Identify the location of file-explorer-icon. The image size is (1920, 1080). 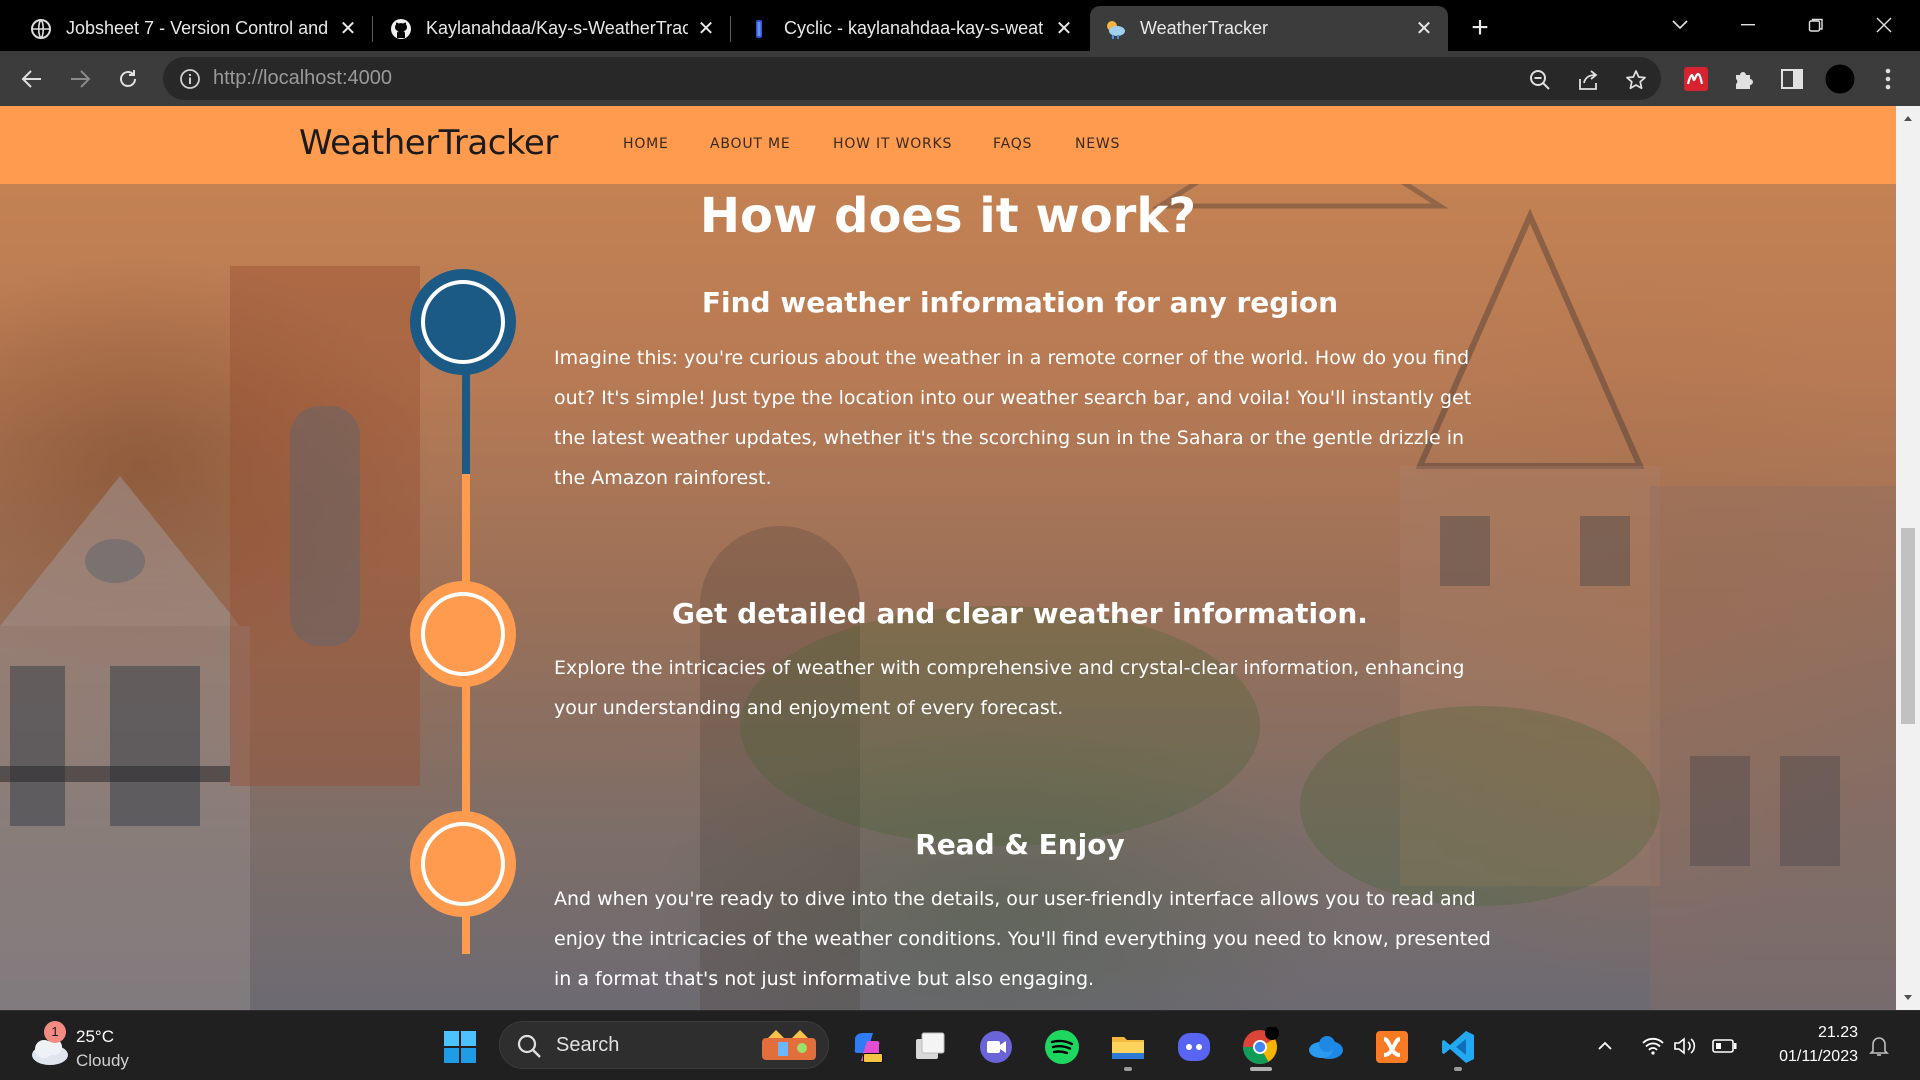
(1128, 1047).